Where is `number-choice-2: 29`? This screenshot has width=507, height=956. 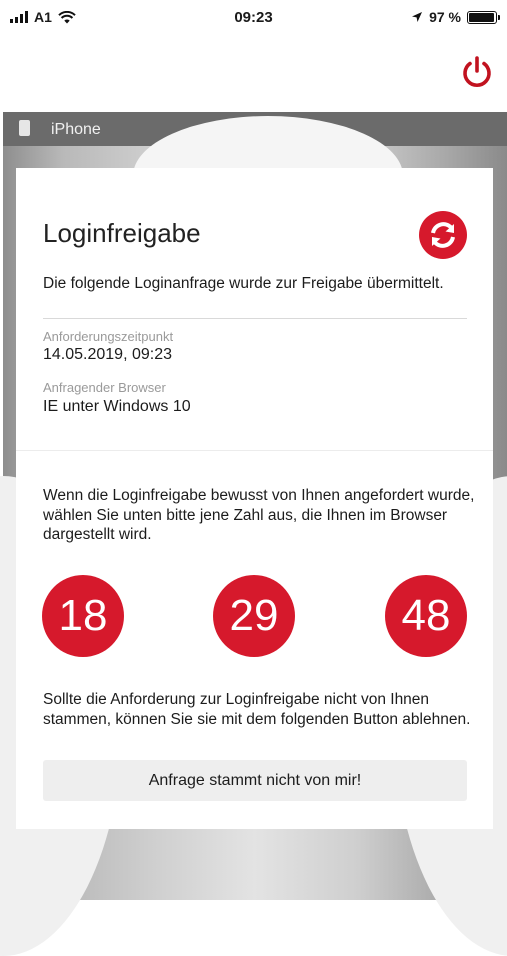
number-choice-2: 29 is located at coordinates (254, 616).